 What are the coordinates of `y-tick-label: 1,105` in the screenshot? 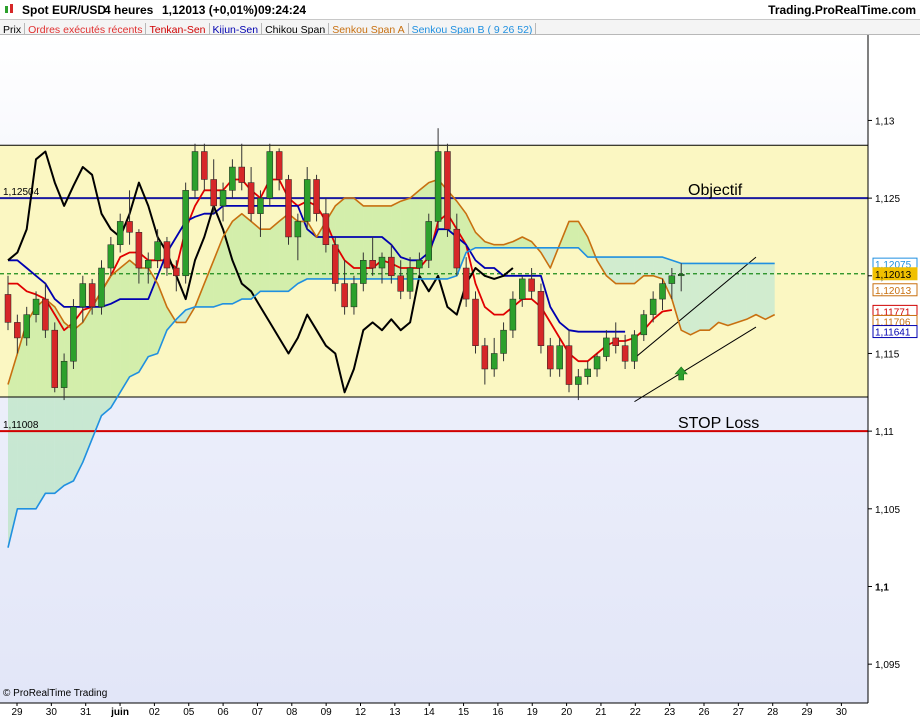 It's located at (887, 510).